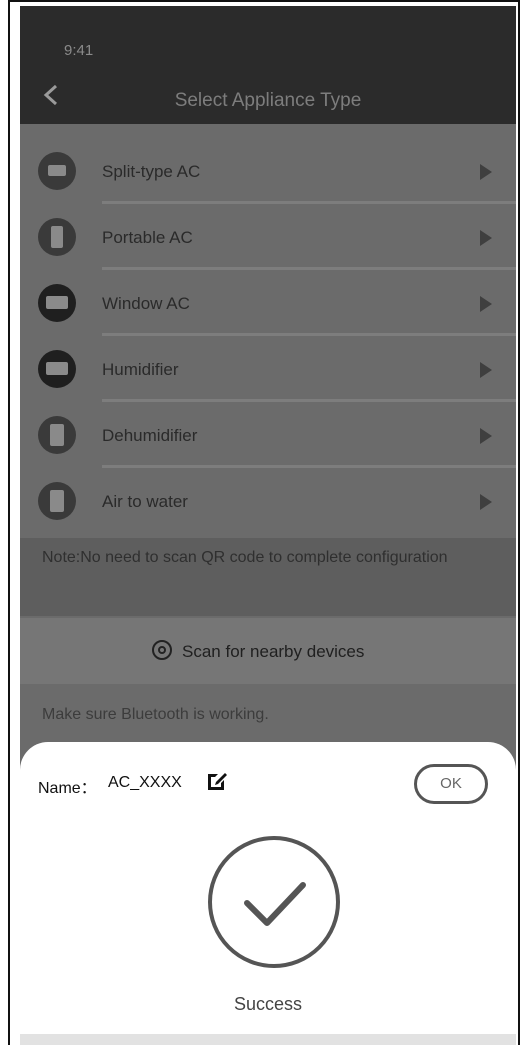 This screenshot has height=1045, width=522. What do you see at coordinates (146, 303) in the screenshot?
I see `list-item-label: Window AC` at bounding box center [146, 303].